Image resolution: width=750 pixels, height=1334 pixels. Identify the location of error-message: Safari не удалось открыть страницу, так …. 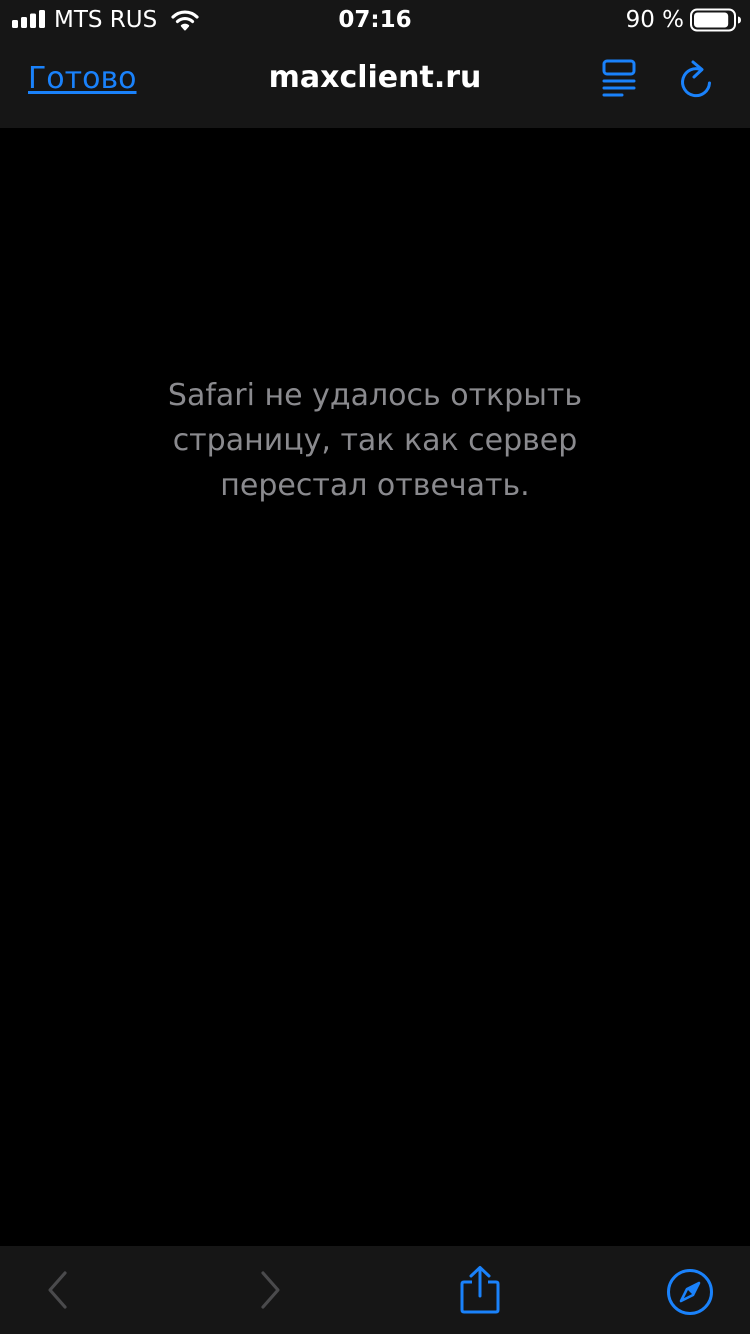
(375, 440).